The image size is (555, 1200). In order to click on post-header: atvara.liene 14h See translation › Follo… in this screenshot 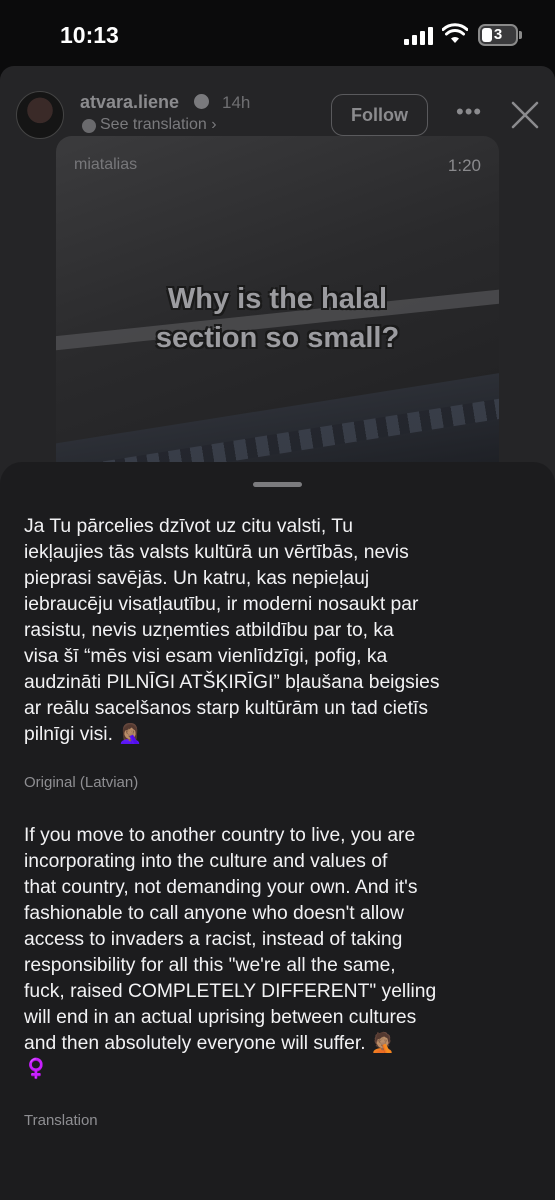, I will do `click(277, 102)`.